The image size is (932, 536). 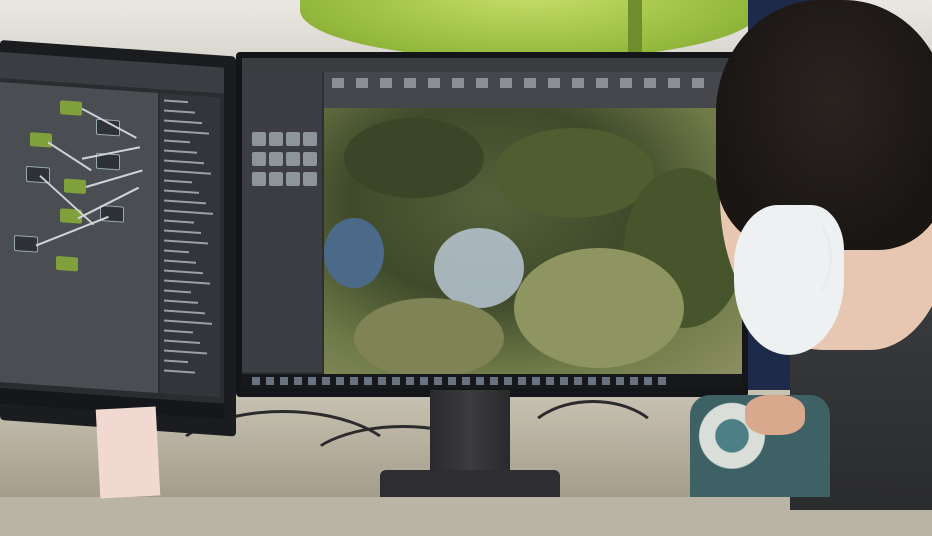 What do you see at coordinates (470, 483) in the screenshot?
I see `monitor-stand-base` at bounding box center [470, 483].